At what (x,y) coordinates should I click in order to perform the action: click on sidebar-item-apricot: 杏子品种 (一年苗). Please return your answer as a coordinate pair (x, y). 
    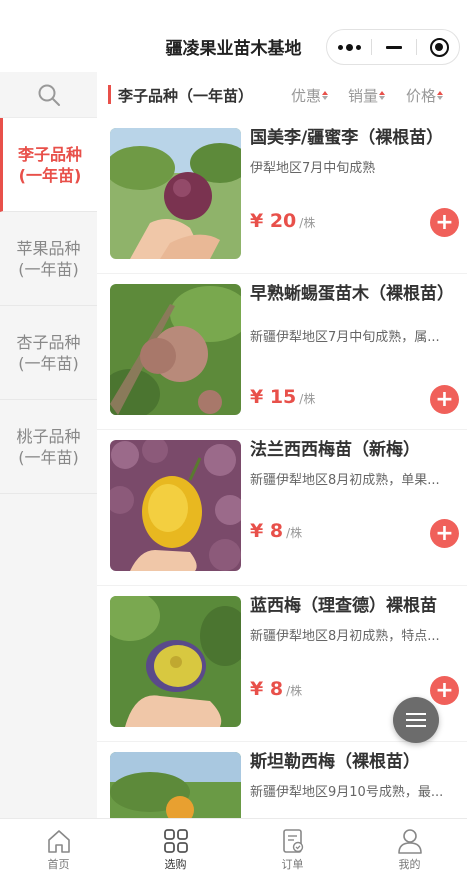
    Looking at the image, I should click on (48, 353).